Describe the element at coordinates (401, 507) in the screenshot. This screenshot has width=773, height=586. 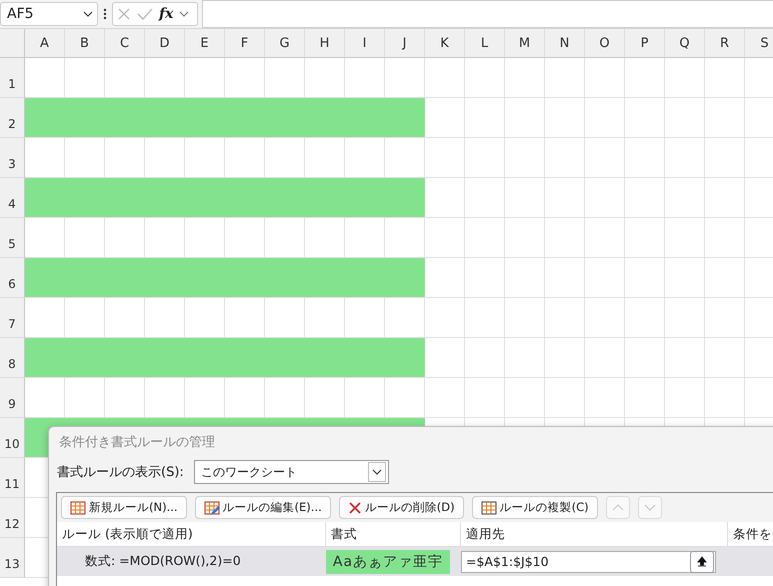
I see `delete-rule-button: ルールの削除(D)` at that location.